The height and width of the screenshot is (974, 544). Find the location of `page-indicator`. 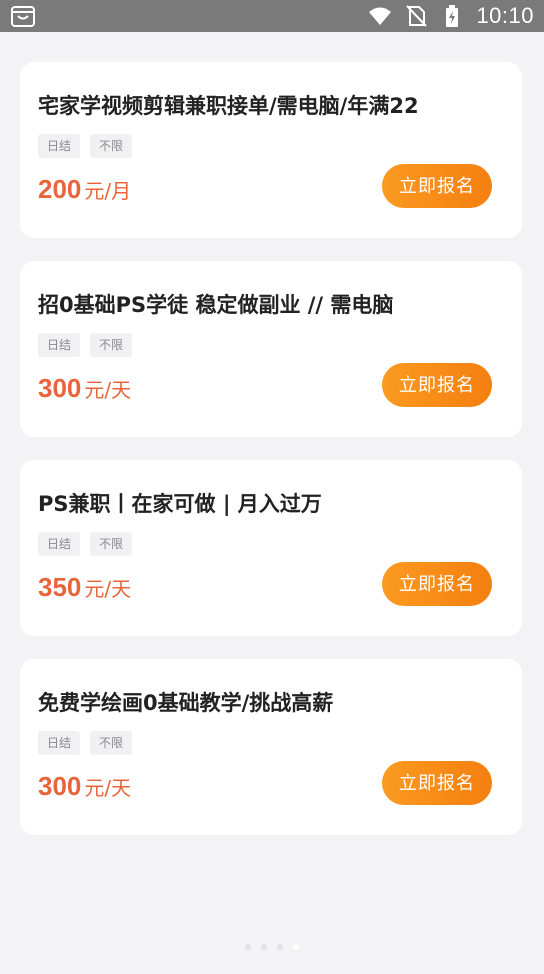

page-indicator is located at coordinates (272, 947).